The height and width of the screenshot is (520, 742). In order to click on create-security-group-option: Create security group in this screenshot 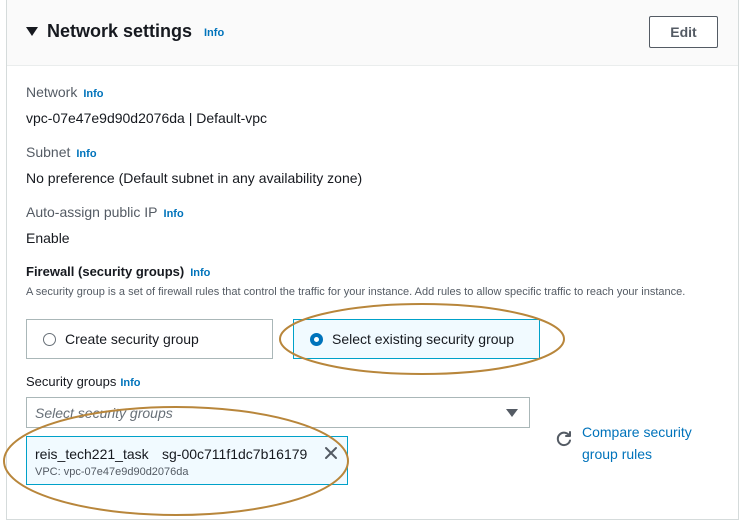, I will do `click(149, 339)`.